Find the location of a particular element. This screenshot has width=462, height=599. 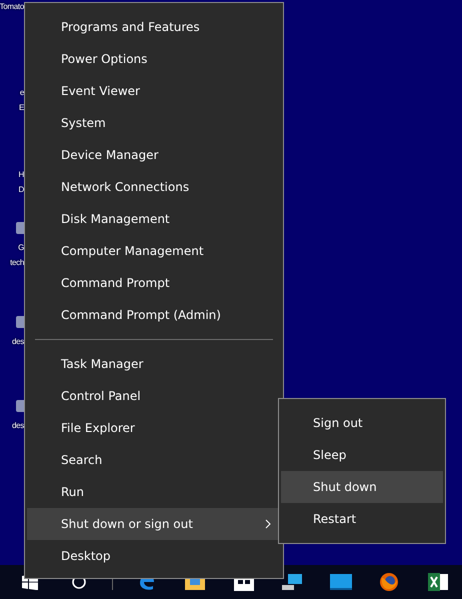

menu-item: Event Viewer is located at coordinates (154, 91).